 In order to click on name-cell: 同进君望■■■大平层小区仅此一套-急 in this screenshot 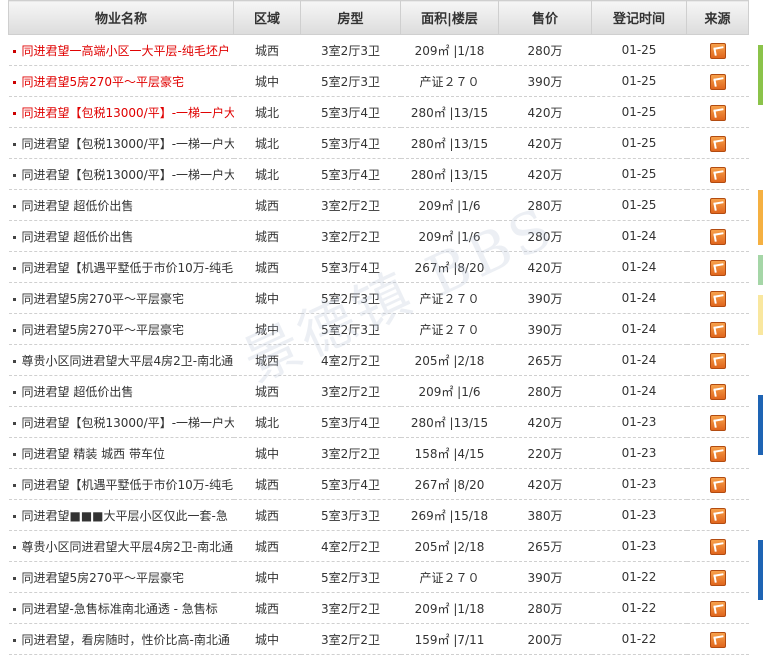, I will do `click(121, 515)`.